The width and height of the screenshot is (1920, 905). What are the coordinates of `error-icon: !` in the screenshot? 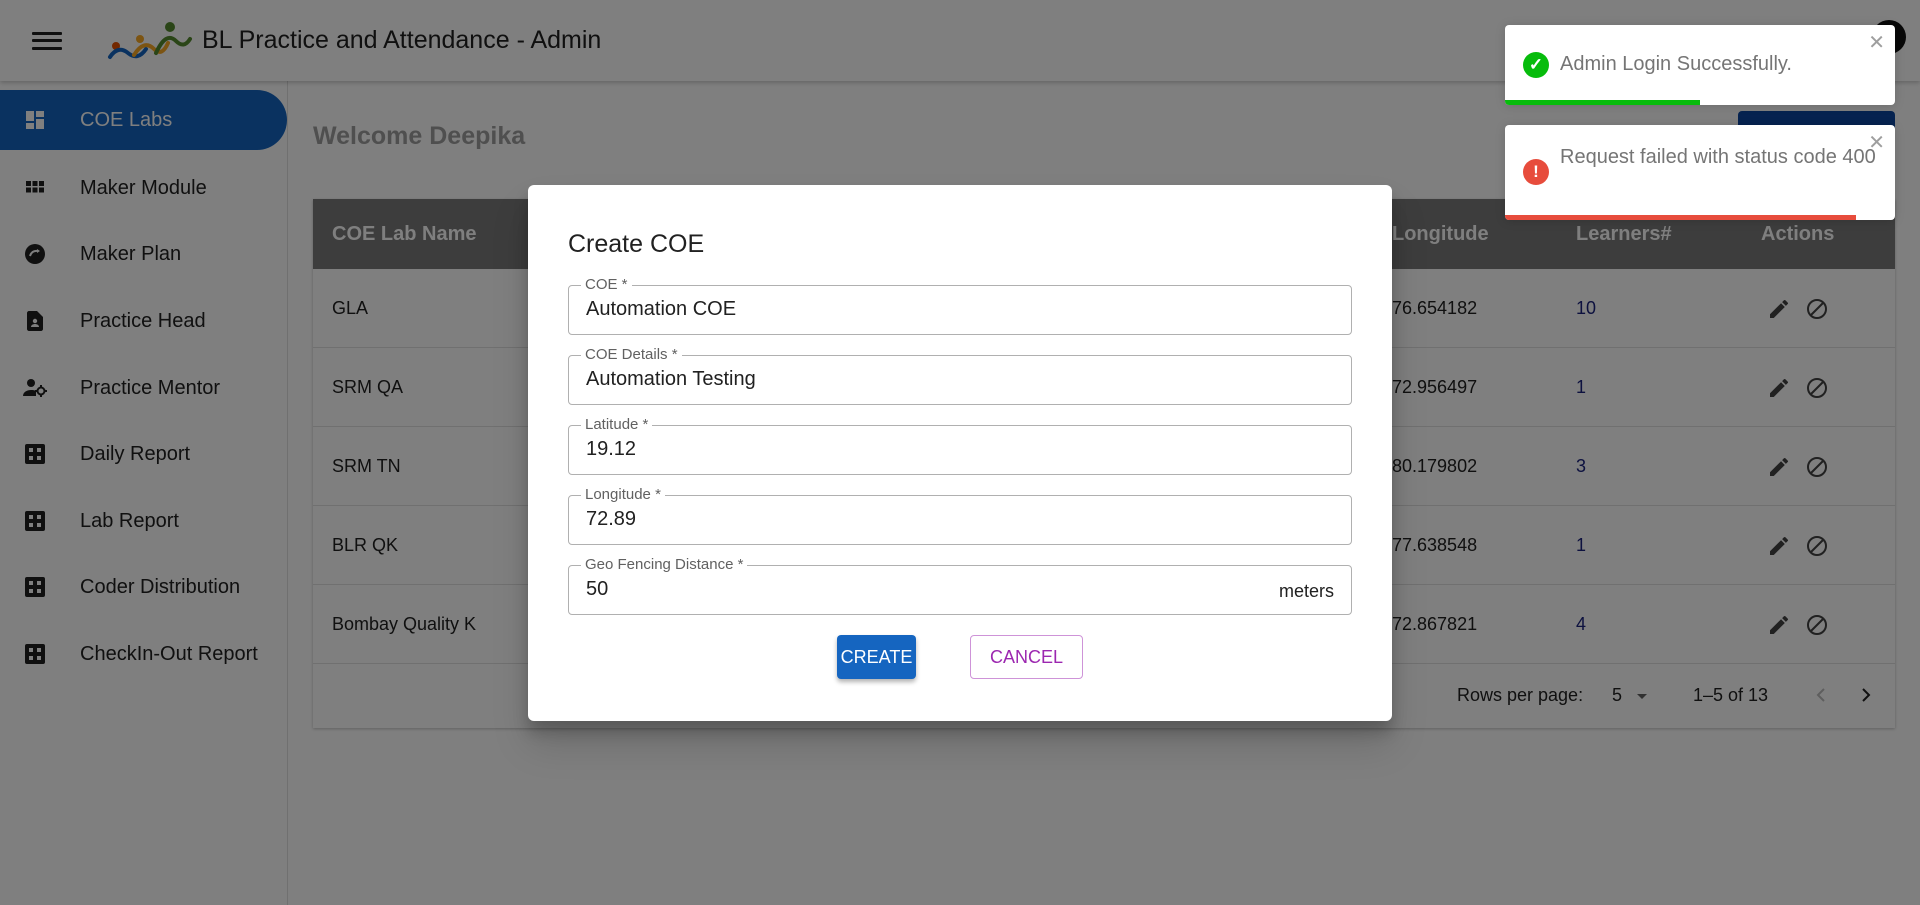 It's located at (1536, 172).